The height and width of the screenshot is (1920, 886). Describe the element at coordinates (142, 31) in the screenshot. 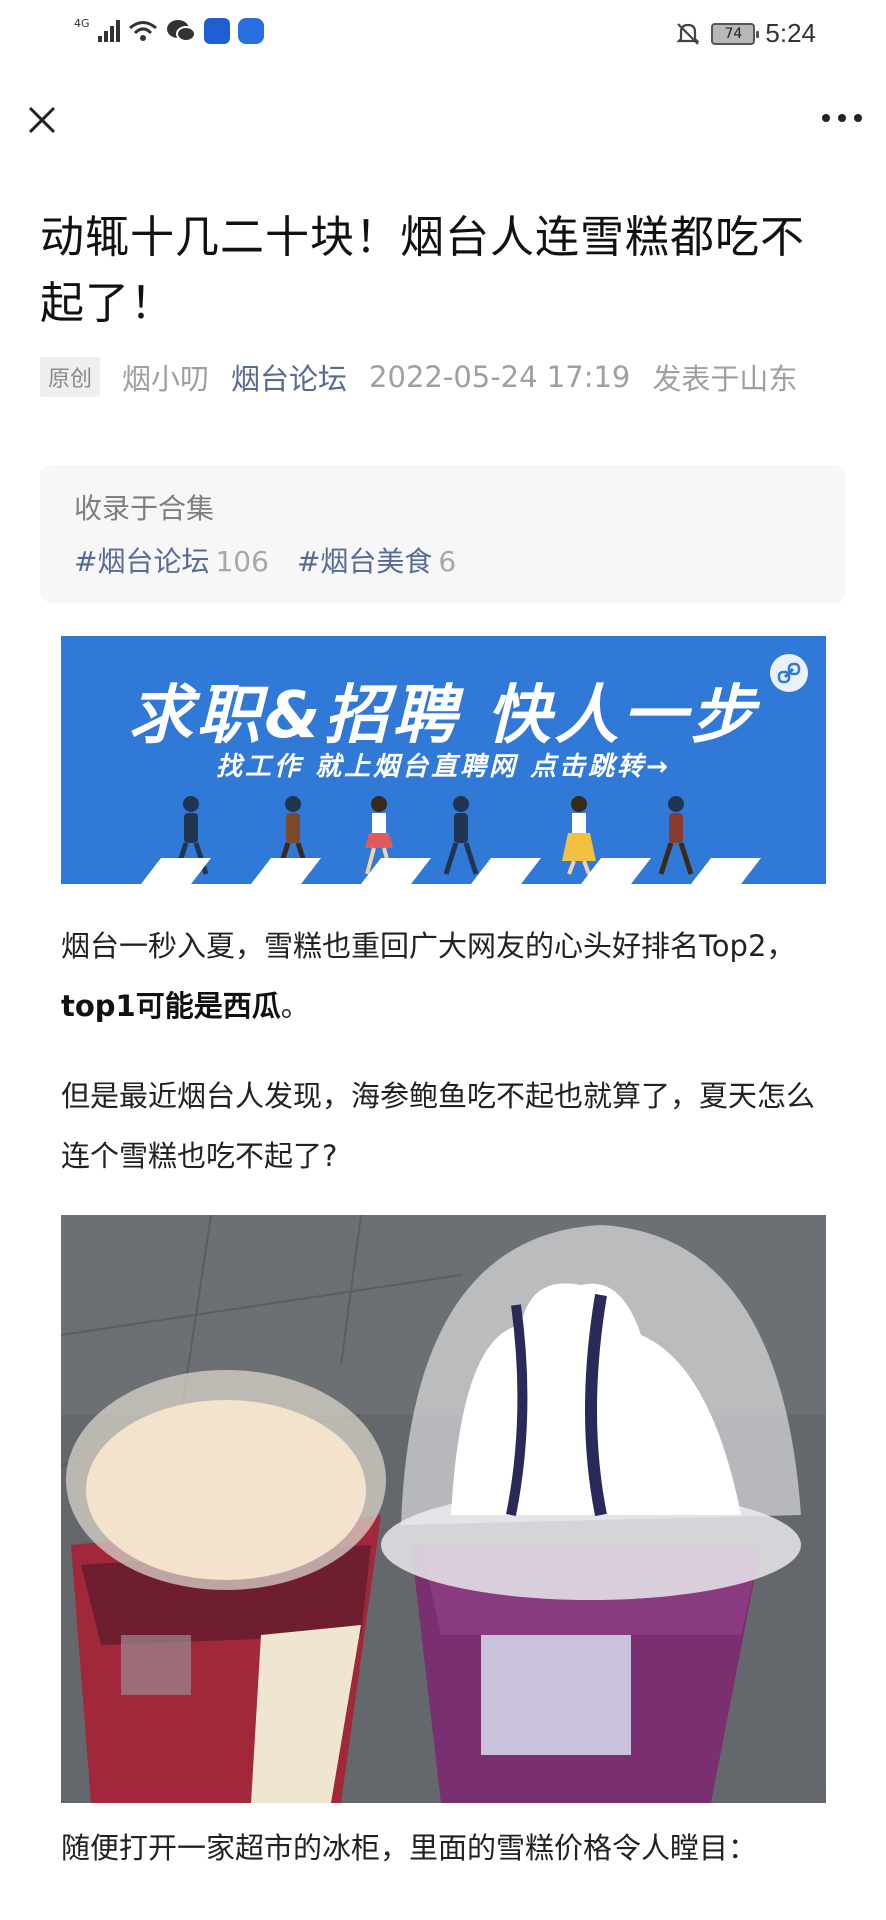

I see `wifi-icon` at that location.